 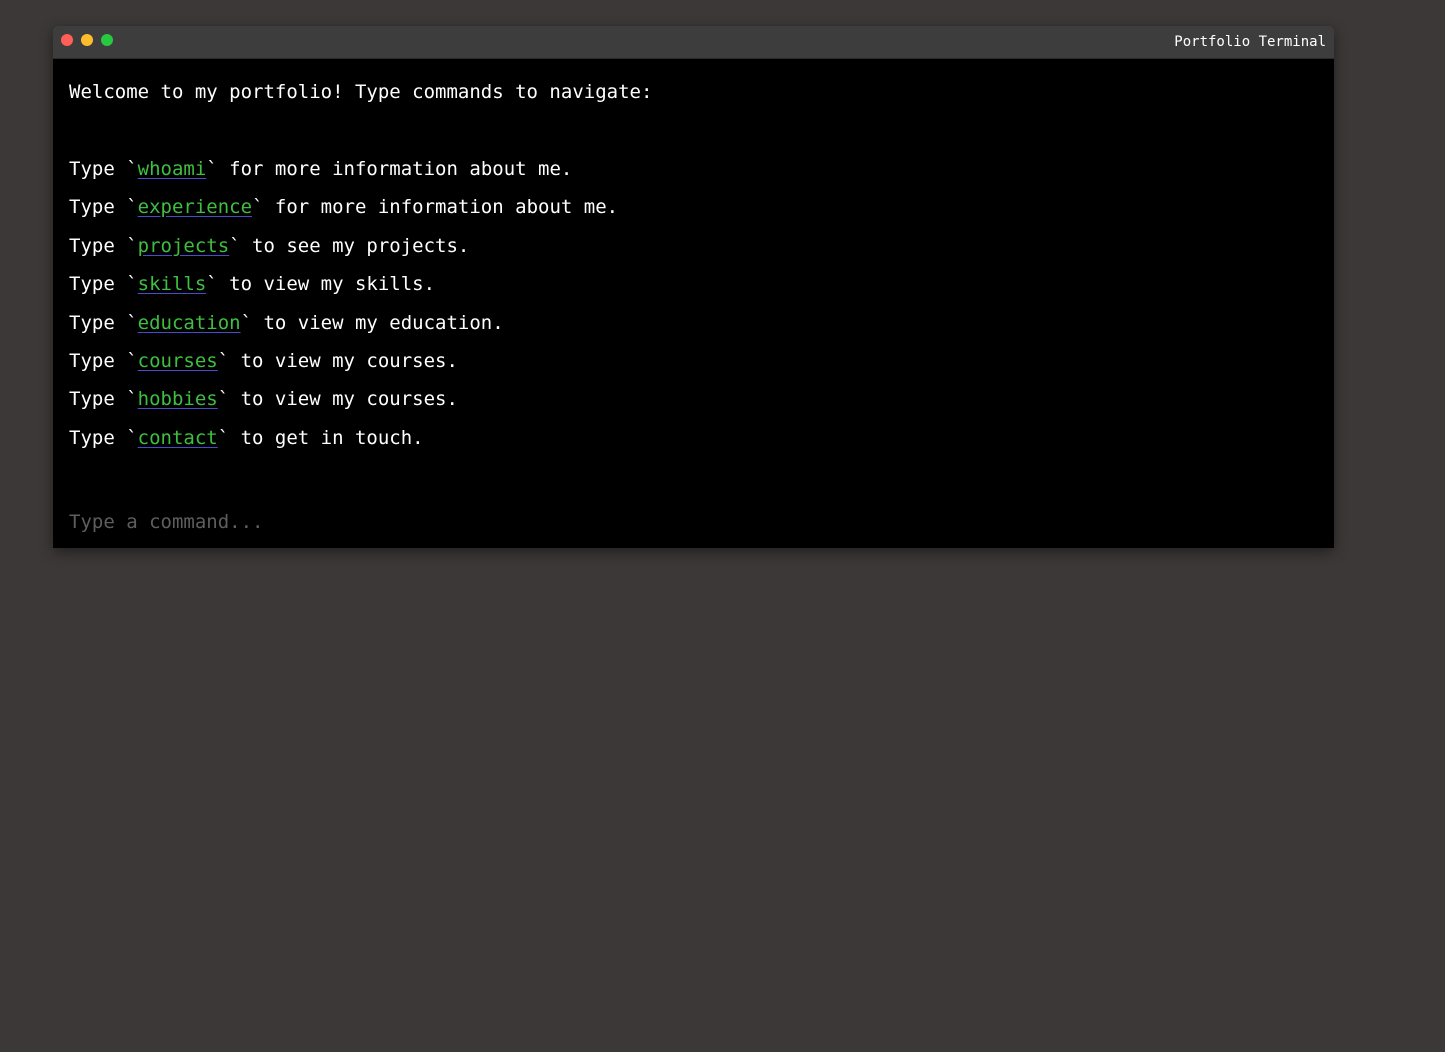 What do you see at coordinates (87, 40) in the screenshot?
I see `minimize-window-button` at bounding box center [87, 40].